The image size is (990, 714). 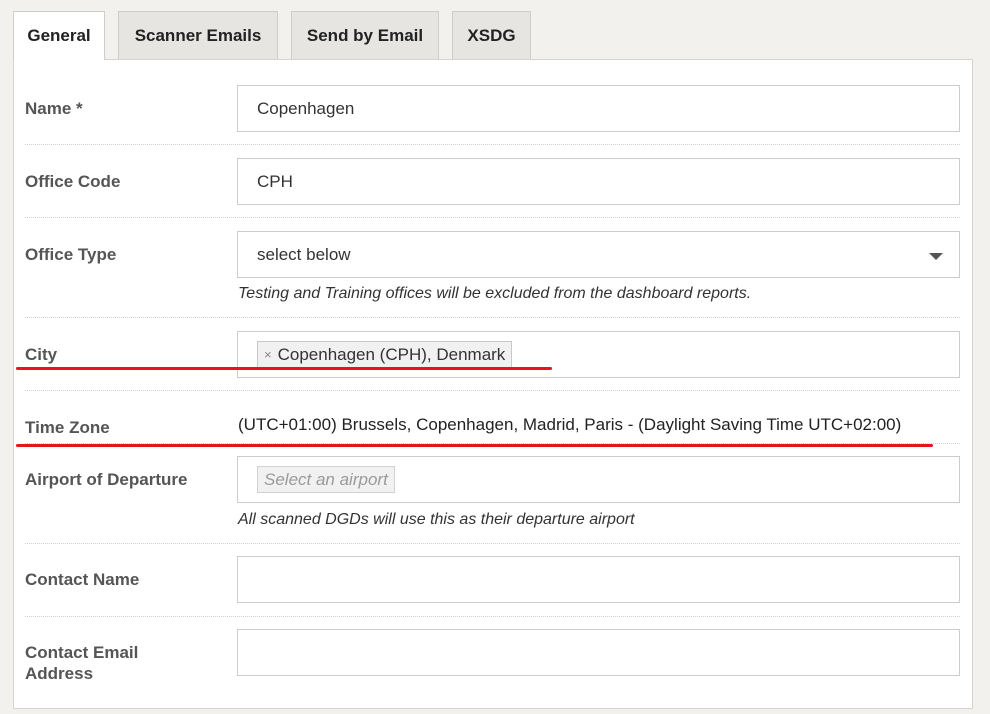 What do you see at coordinates (67, 427) in the screenshot?
I see `time-zone-label: Time Zone` at bounding box center [67, 427].